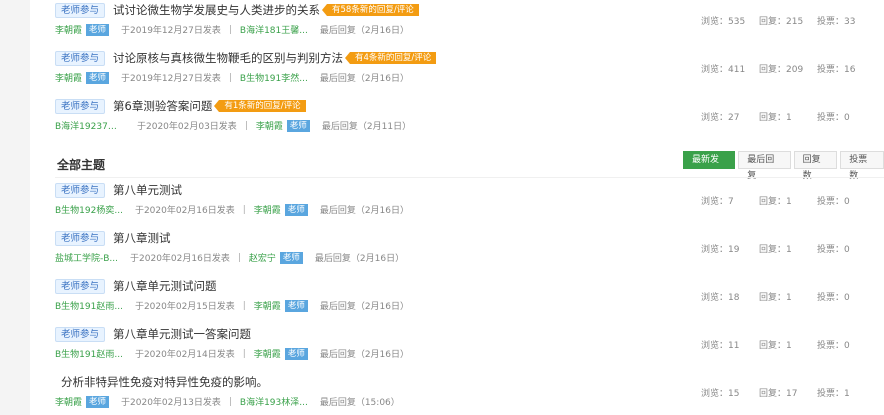  I want to click on topic-title: 第八单元测试, so click(147, 190).